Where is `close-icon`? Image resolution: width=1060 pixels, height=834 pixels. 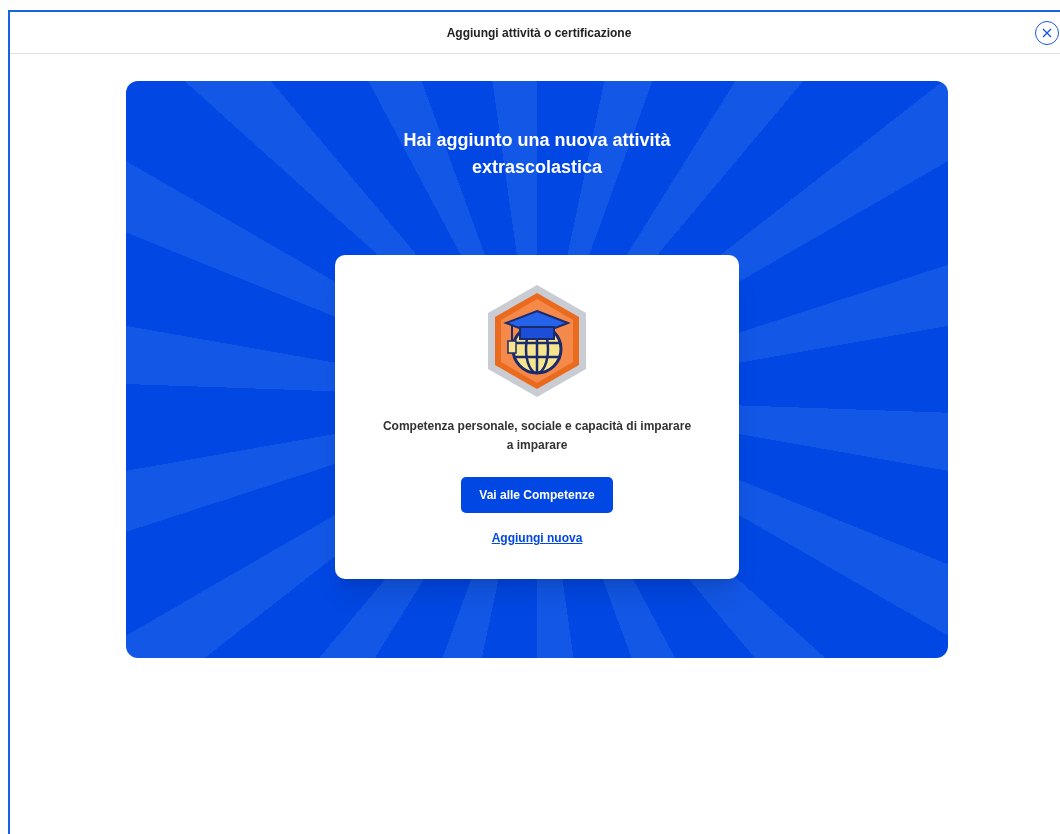 close-icon is located at coordinates (1047, 33).